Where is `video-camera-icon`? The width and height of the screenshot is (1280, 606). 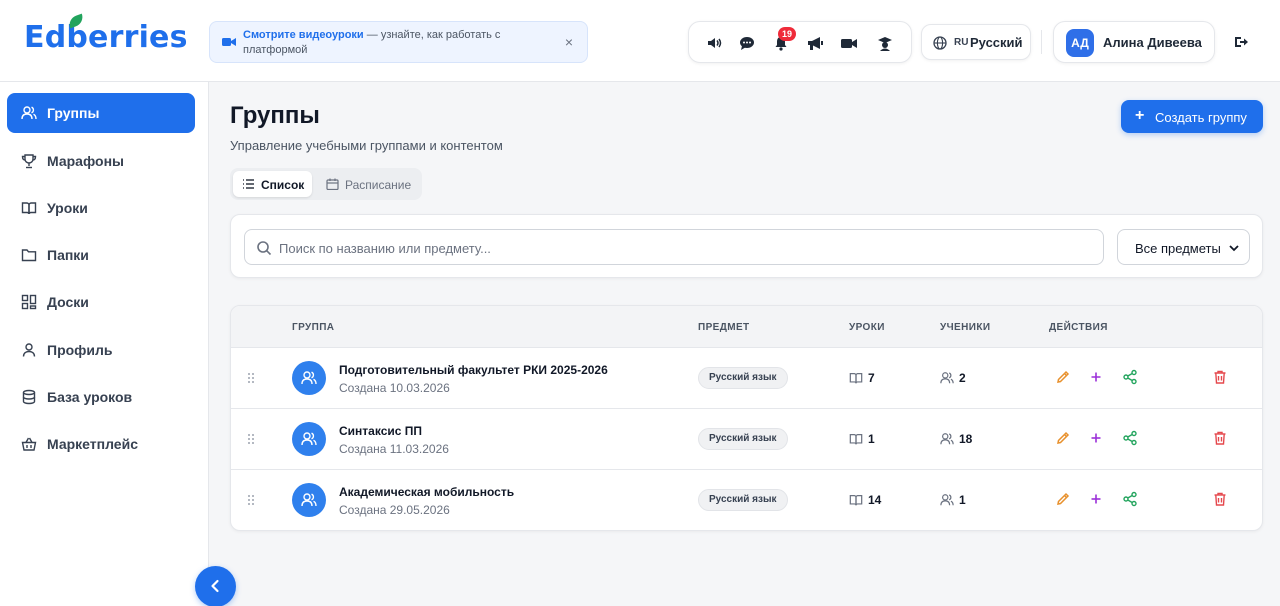 video-camera-icon is located at coordinates (229, 42).